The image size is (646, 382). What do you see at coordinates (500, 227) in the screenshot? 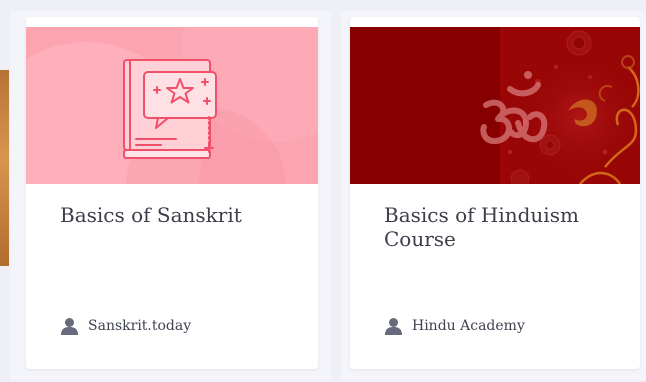
I see `course-title: Basics of Hinduism Course` at bounding box center [500, 227].